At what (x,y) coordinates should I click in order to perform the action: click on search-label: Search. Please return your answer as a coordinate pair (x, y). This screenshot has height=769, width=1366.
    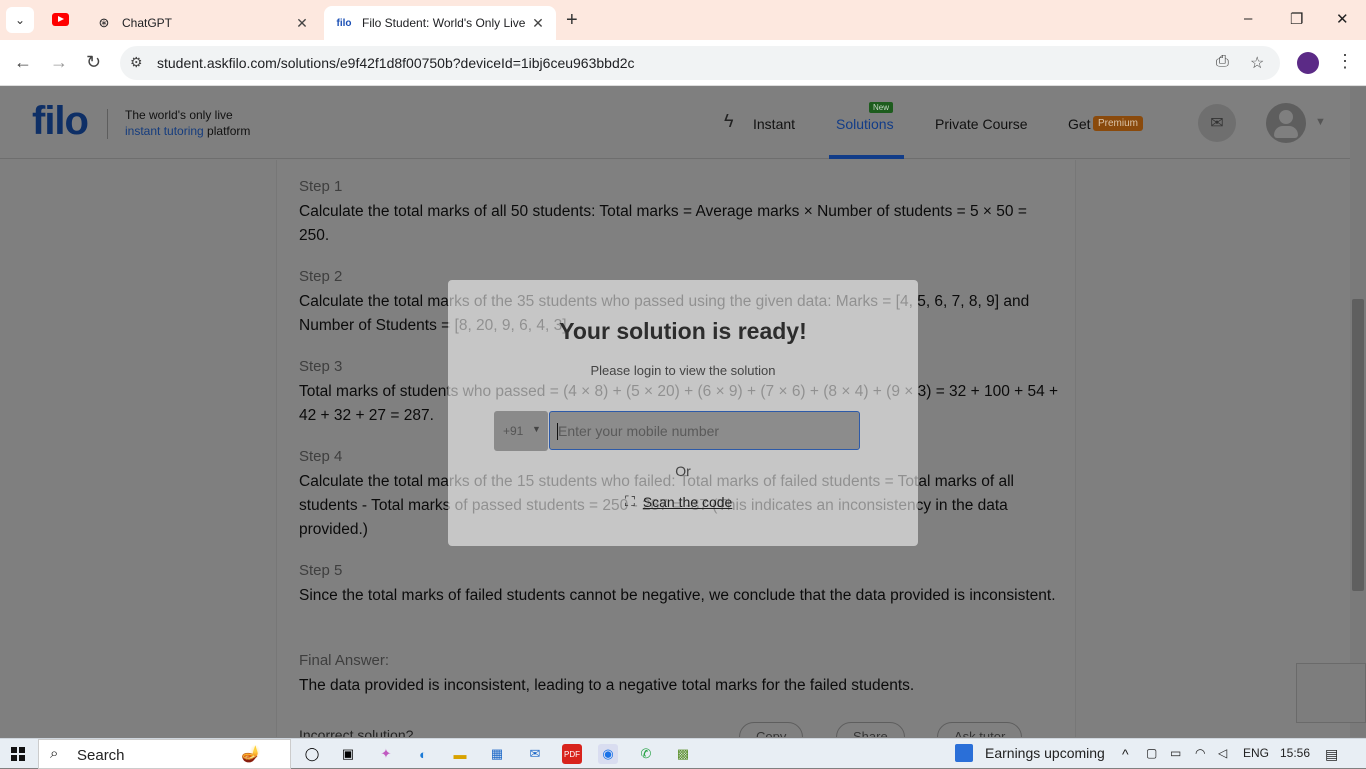
    Looking at the image, I should click on (101, 755).